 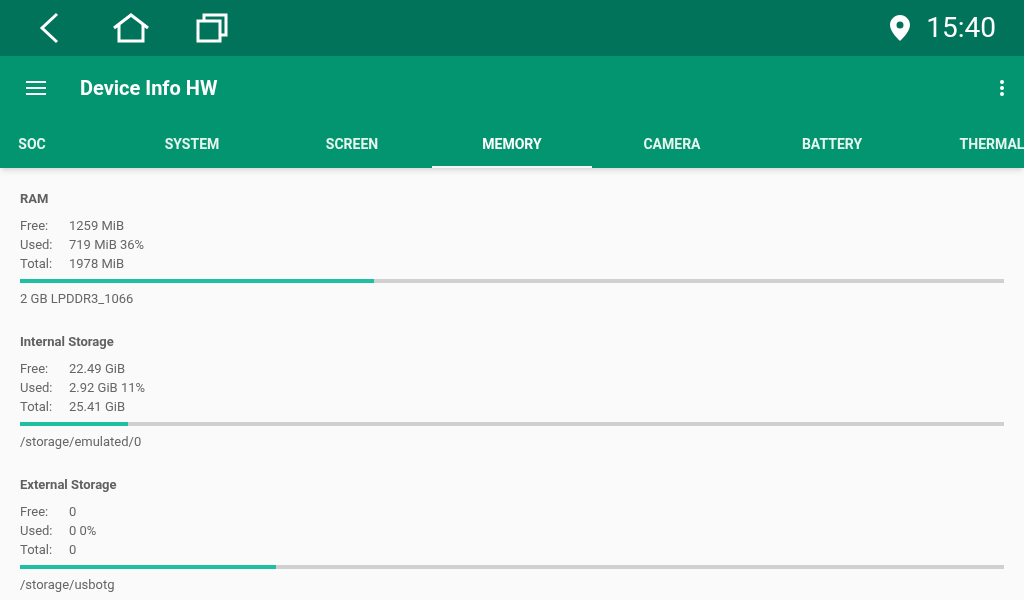 I want to click on home-icon, so click(x=131, y=28).